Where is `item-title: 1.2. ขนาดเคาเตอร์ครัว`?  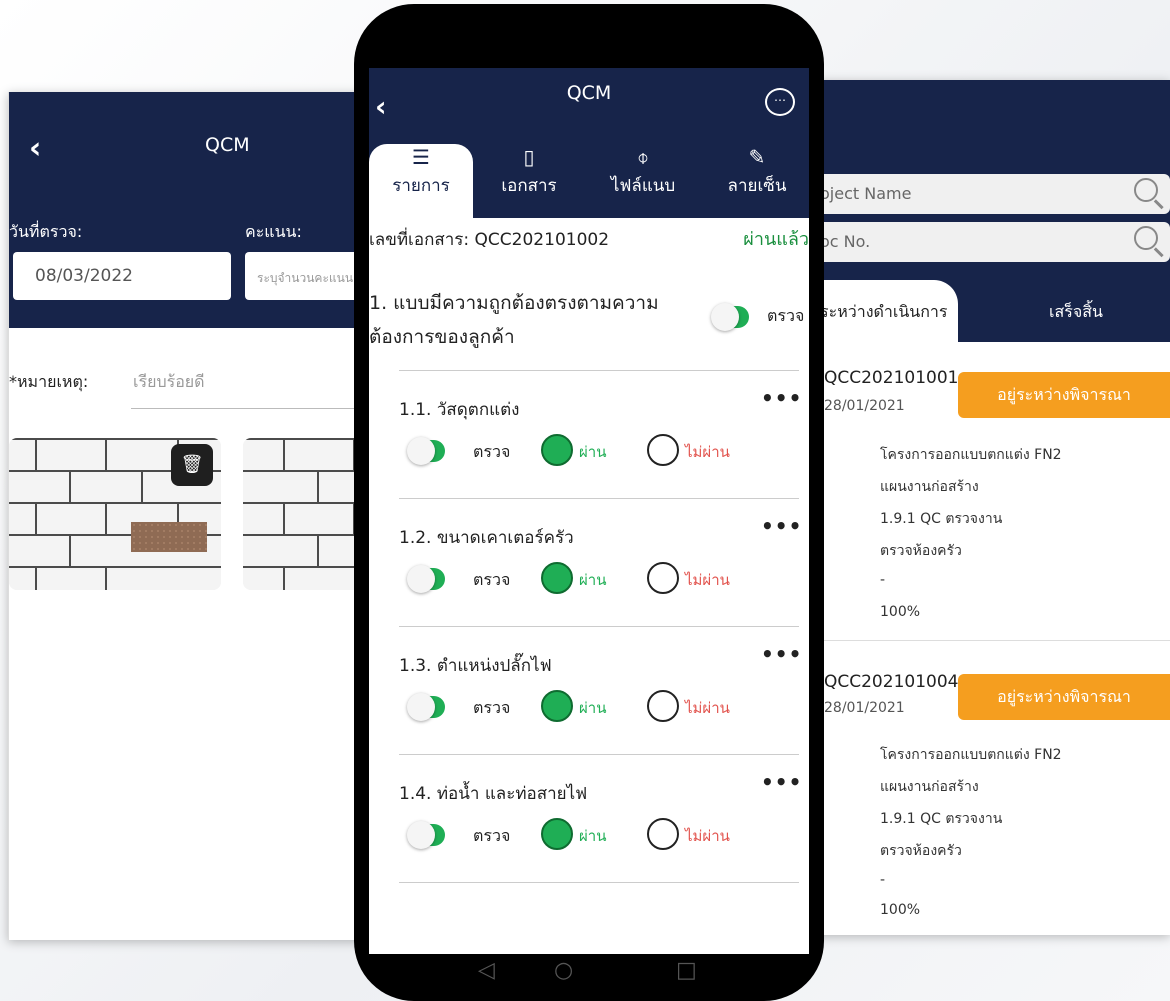 item-title: 1.2. ขนาดเคาเตอร์ครัว is located at coordinates (486, 538).